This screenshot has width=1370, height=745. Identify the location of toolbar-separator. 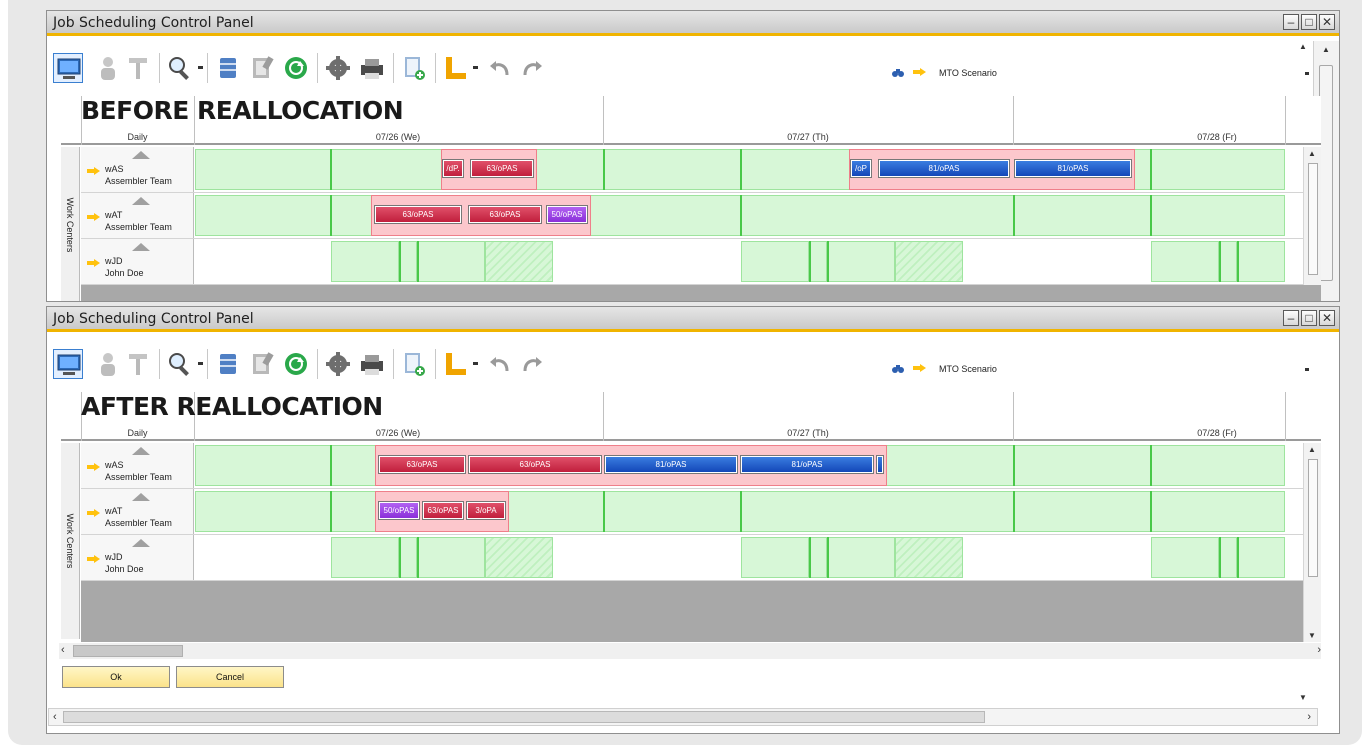
(207, 364).